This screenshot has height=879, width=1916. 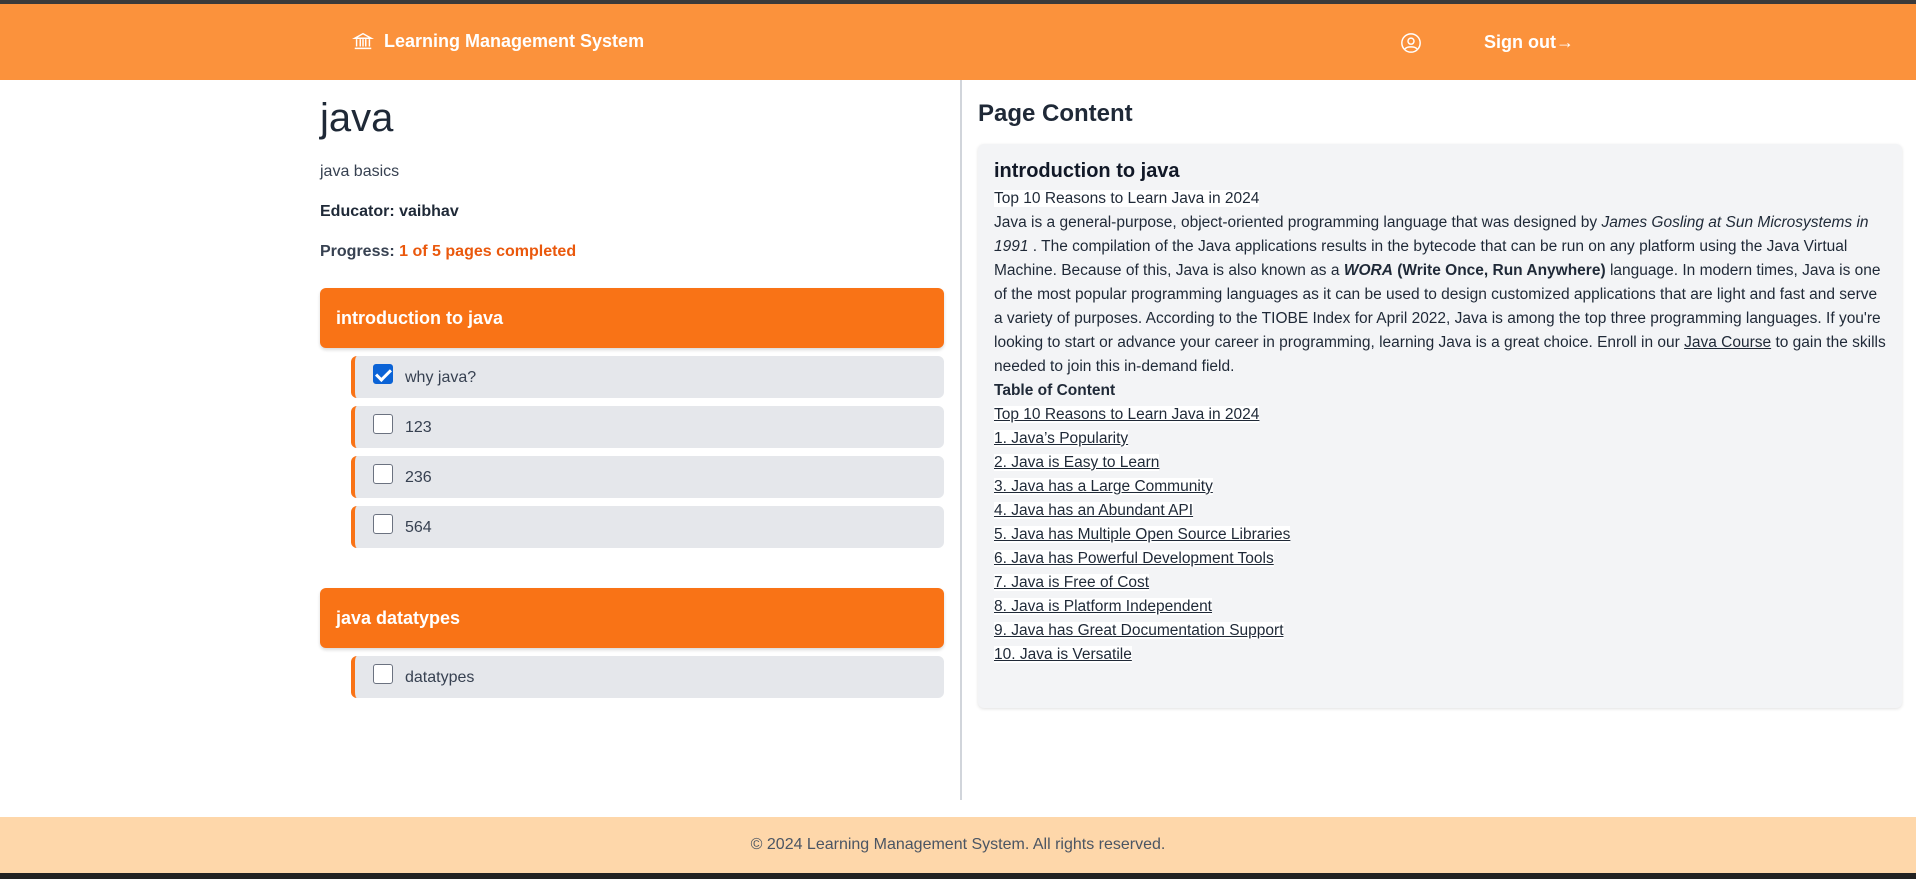 I want to click on page-label: datatypes, so click(x=440, y=677).